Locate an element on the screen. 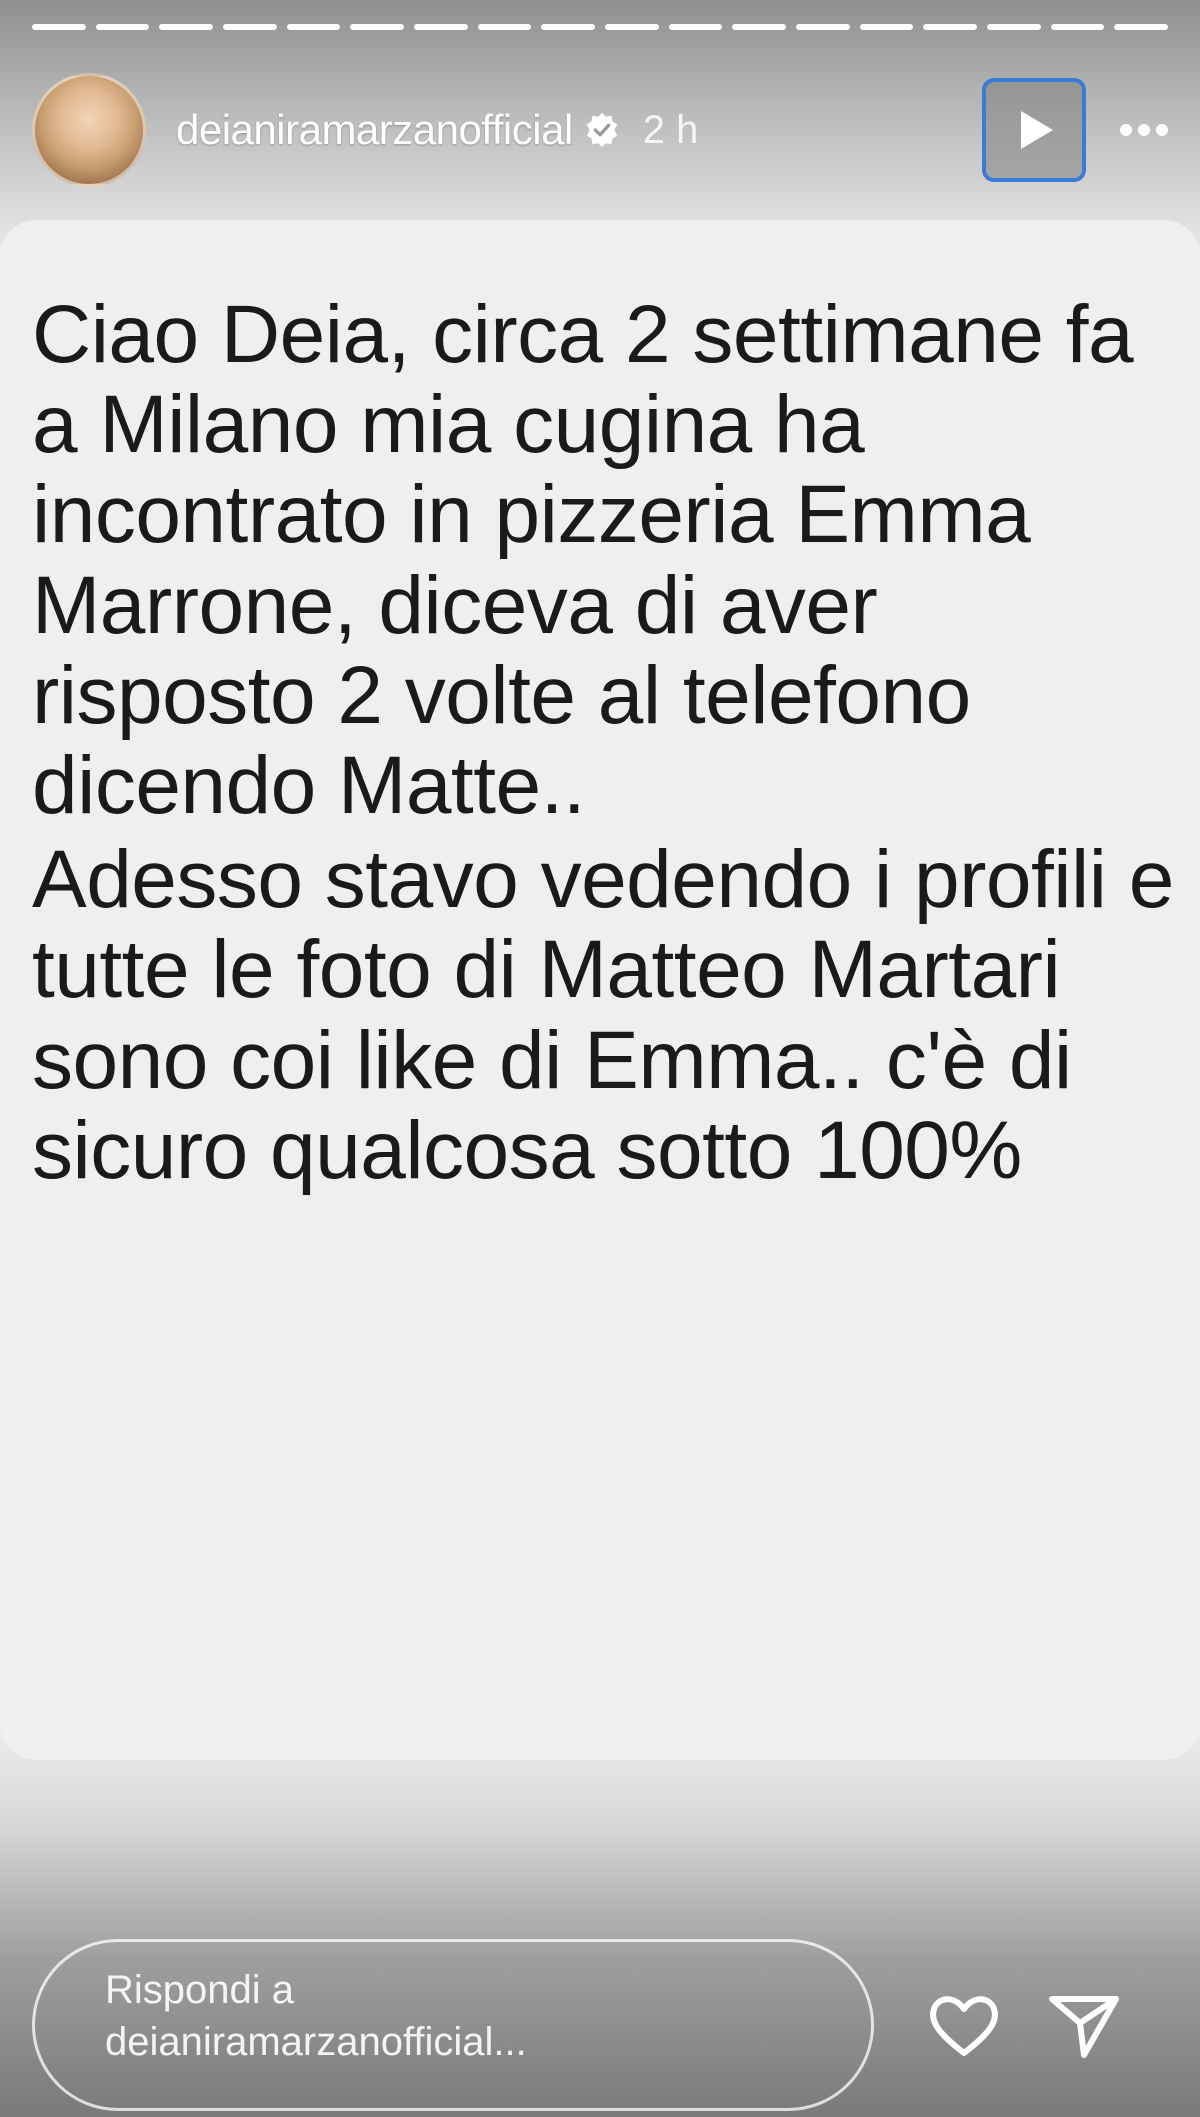 This screenshot has width=1200, height=2117. story-header: deianiramarzanofficial 2 h is located at coordinates (600, 130).